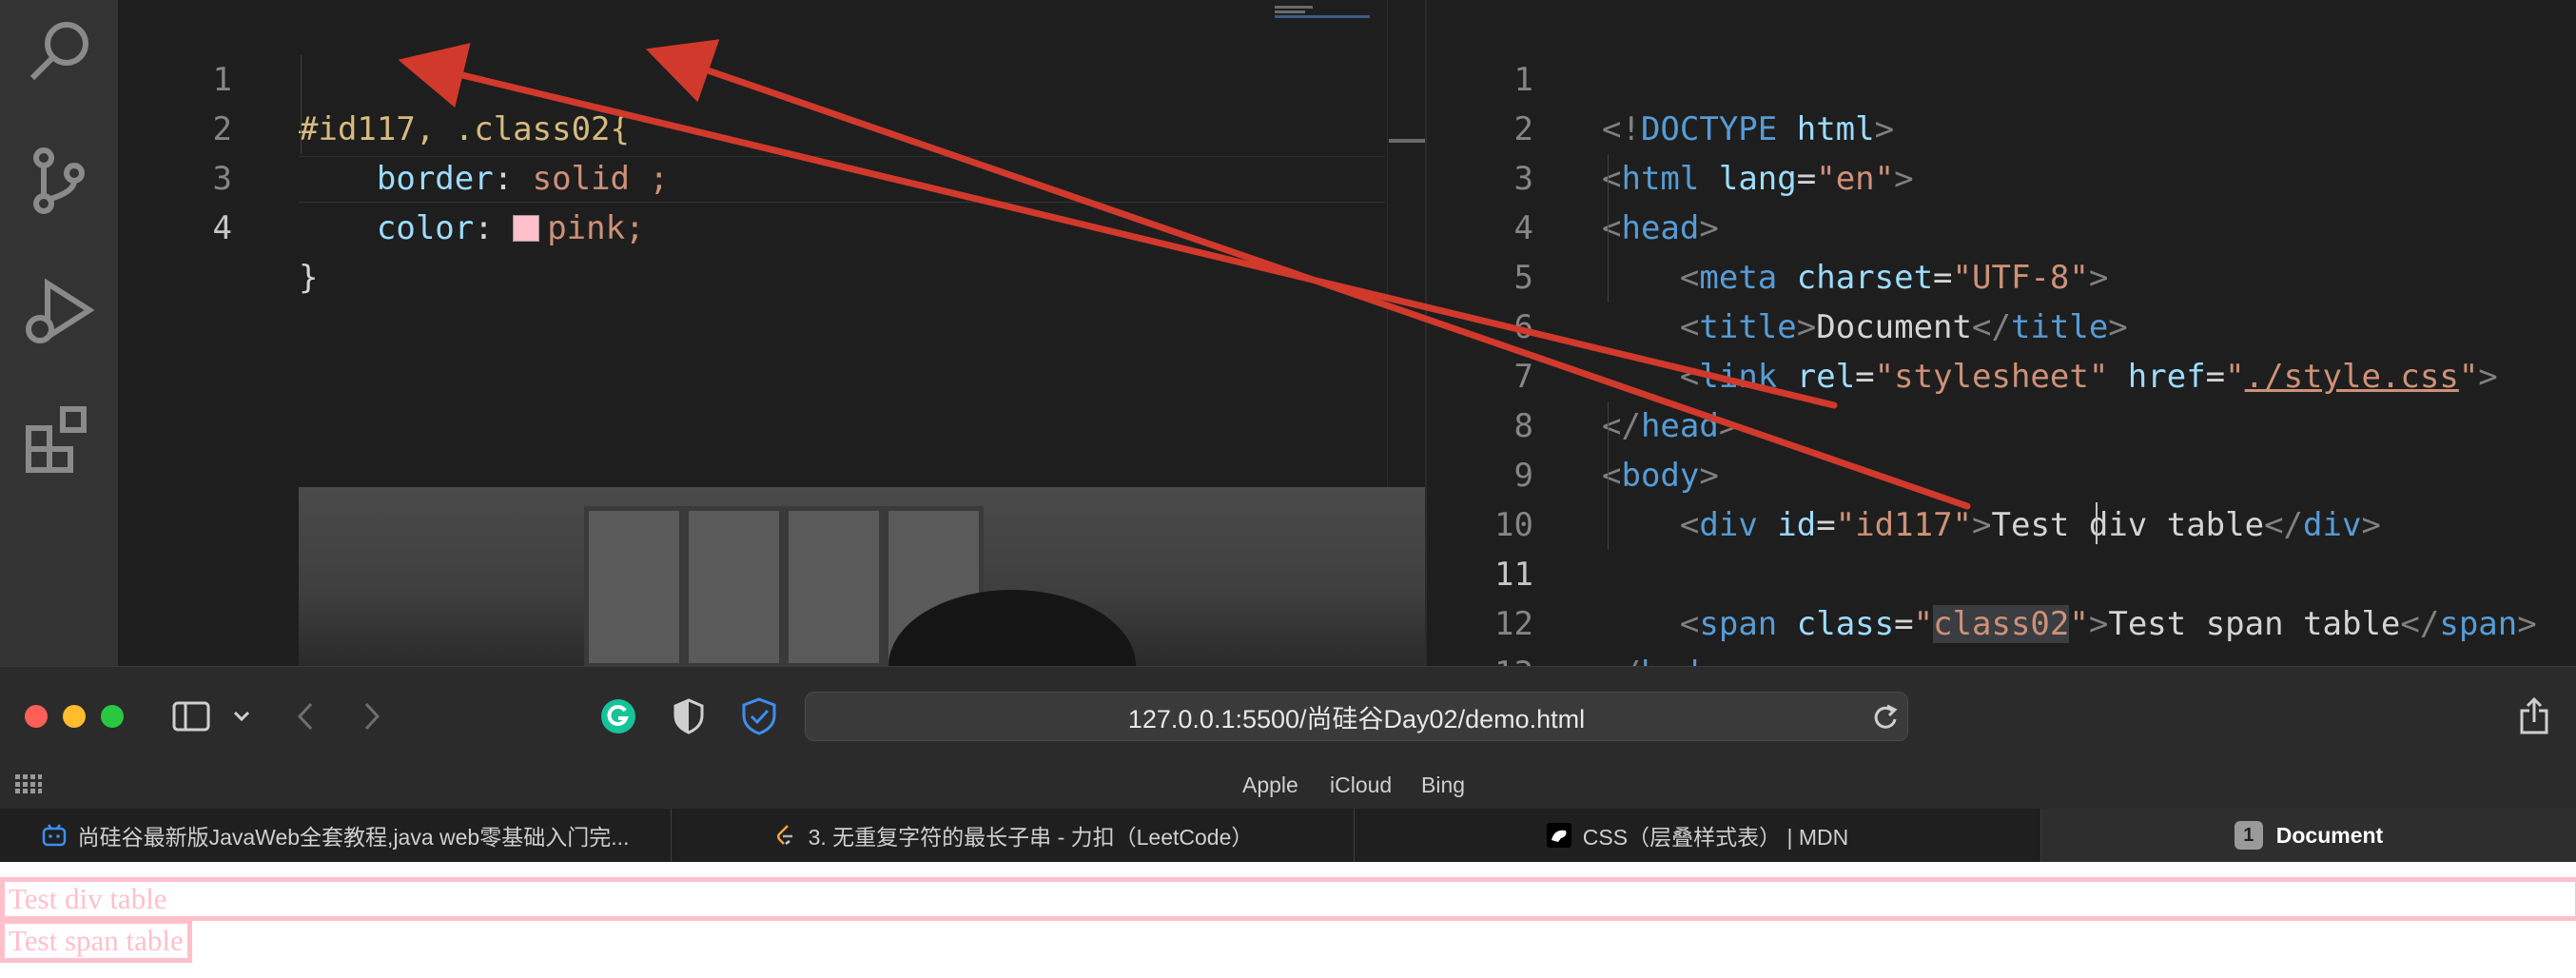  I want to click on browser-toolbar: 127.0.0.1:5500/尚硅谷Day02/demo.html, so click(1288, 716).